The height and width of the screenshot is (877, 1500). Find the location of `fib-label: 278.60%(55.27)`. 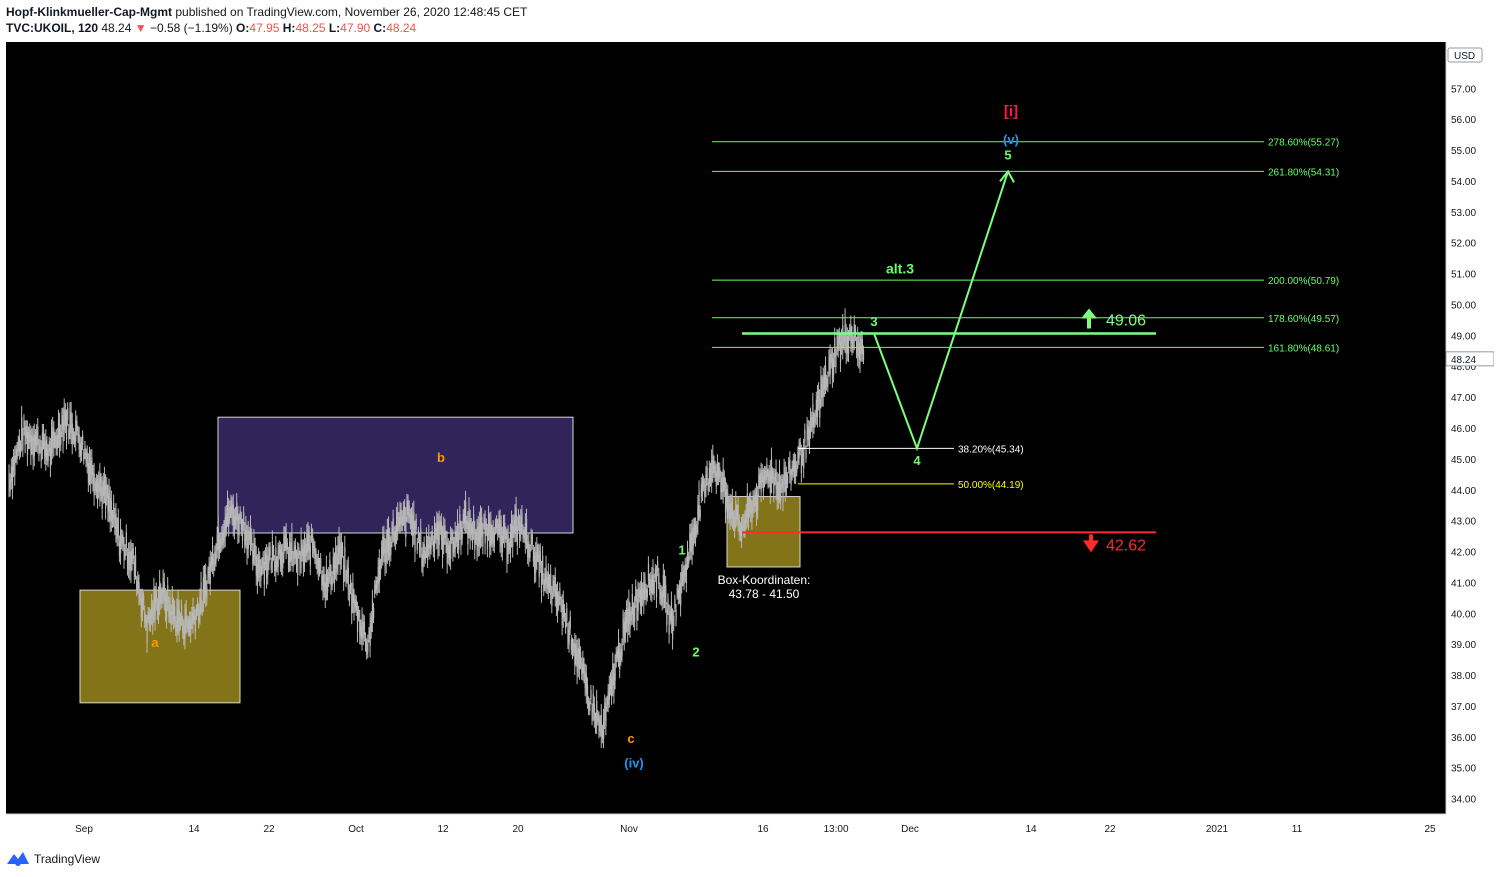

fib-label: 278.60%(55.27) is located at coordinates (1303, 143).